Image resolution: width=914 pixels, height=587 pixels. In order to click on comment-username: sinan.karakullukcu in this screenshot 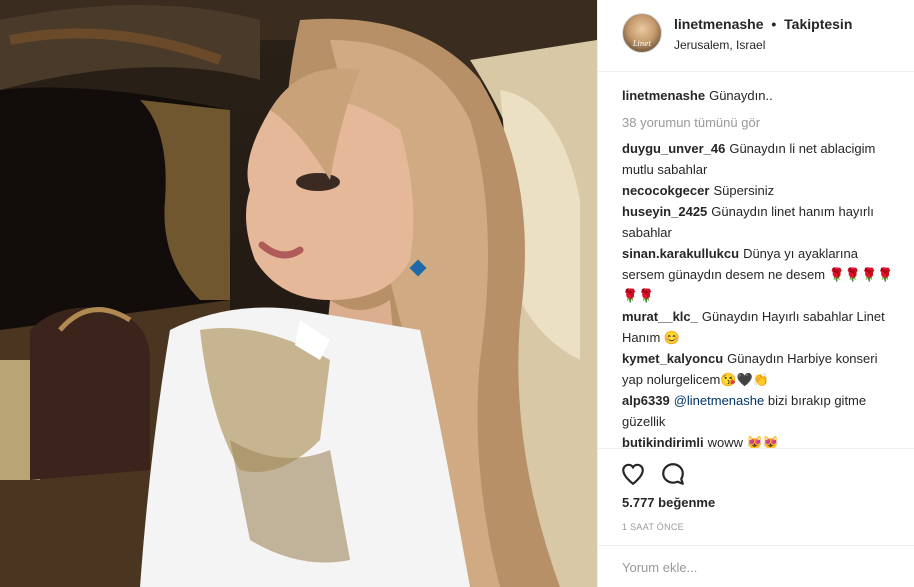, I will do `click(680, 253)`.